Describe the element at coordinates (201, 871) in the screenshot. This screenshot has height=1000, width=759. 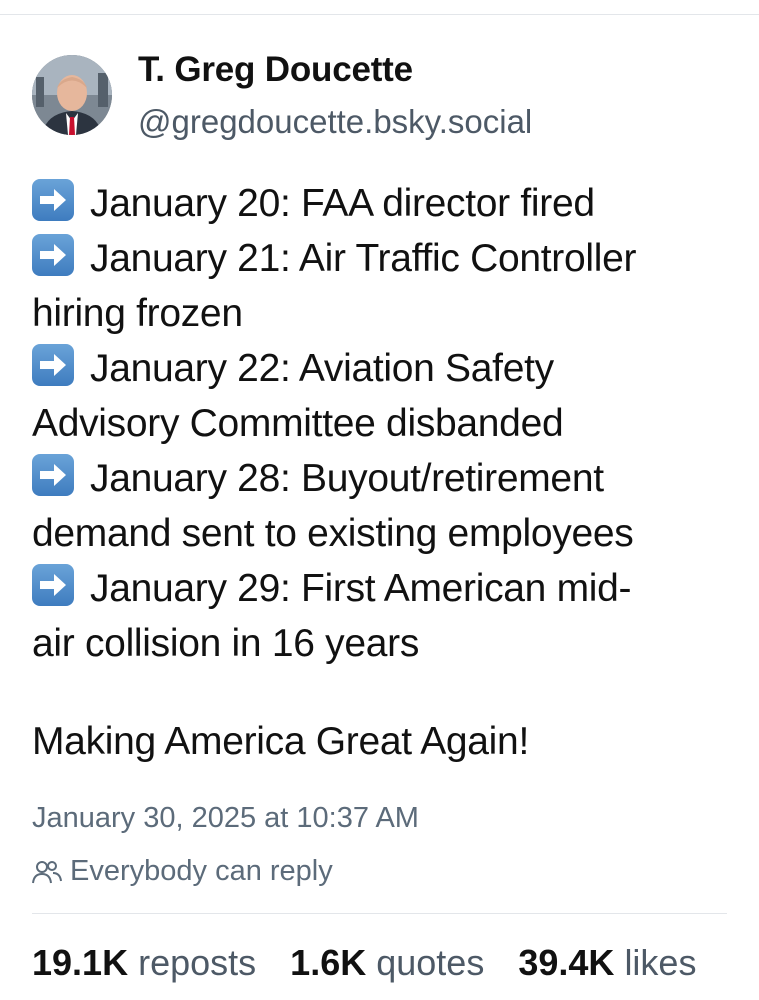
I see `reply-setting-label: Everybody can reply` at that location.